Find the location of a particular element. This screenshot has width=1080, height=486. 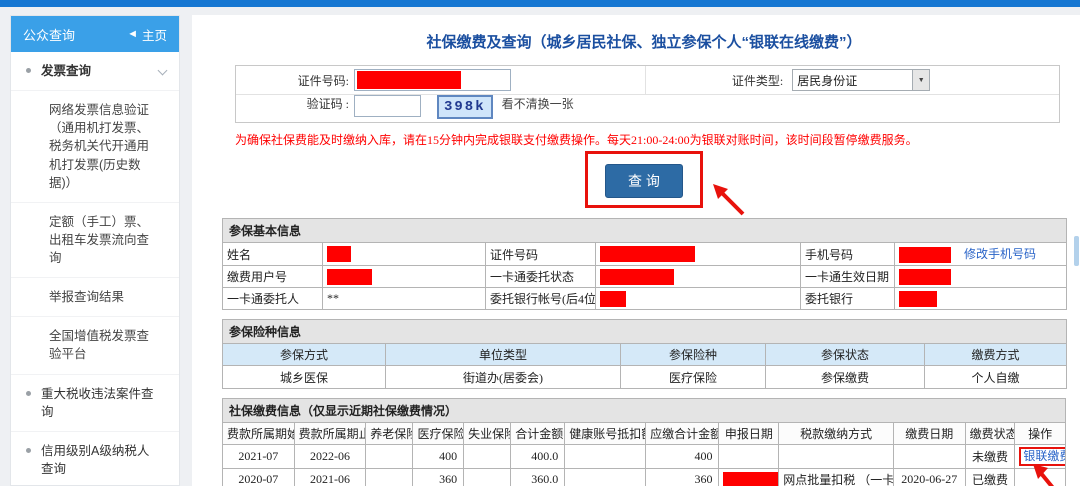

cell: 2022-06 is located at coordinates (330, 457).